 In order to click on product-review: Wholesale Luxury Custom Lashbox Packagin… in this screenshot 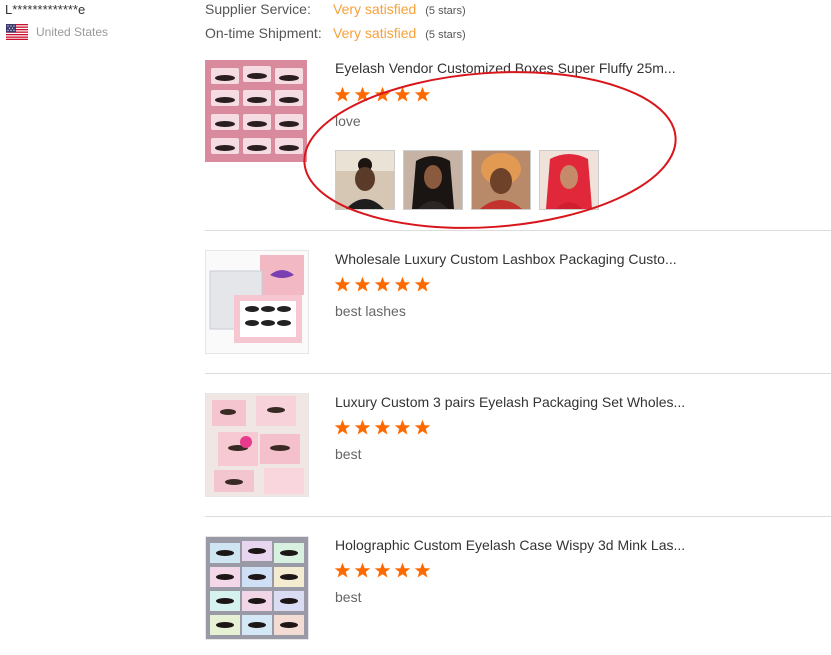, I will do `click(518, 305)`.